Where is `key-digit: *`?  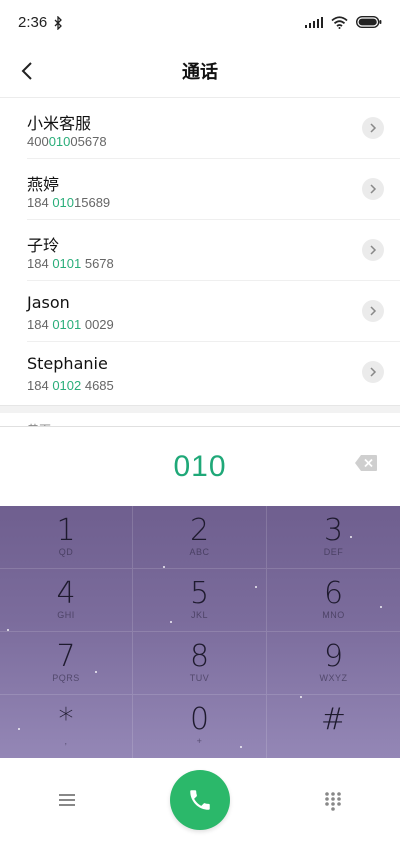 key-digit: * is located at coordinates (66, 719).